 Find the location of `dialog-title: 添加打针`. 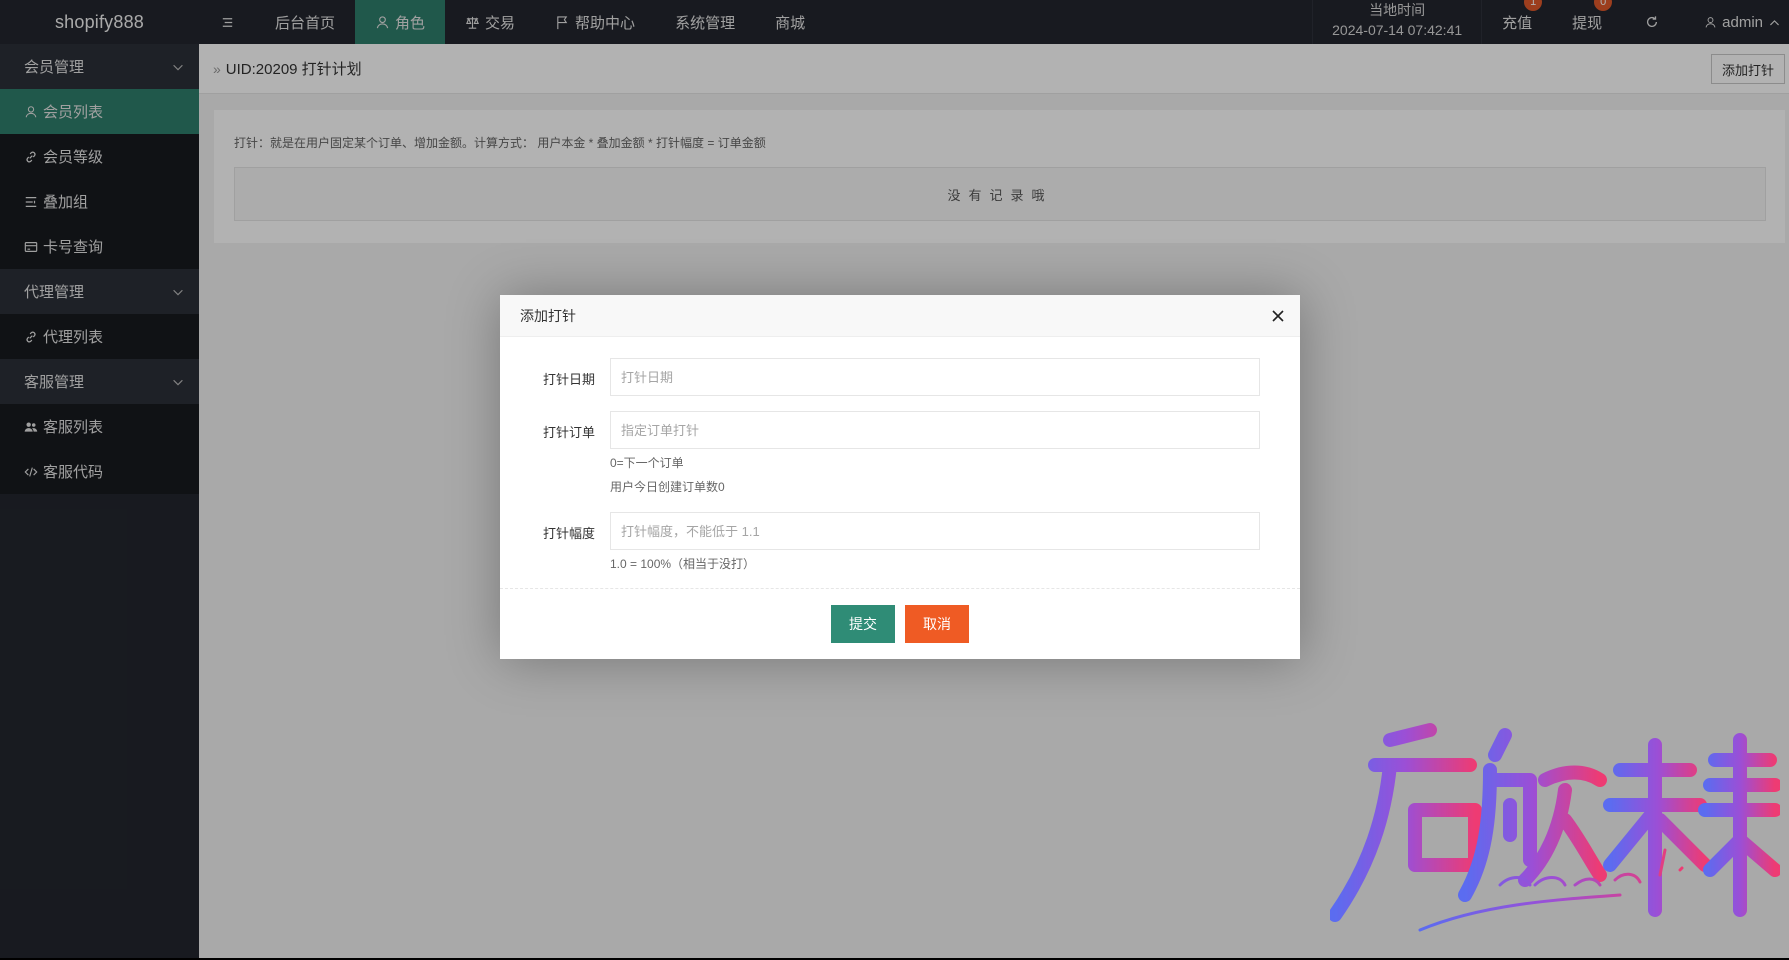

dialog-title: 添加打针 is located at coordinates (548, 315).